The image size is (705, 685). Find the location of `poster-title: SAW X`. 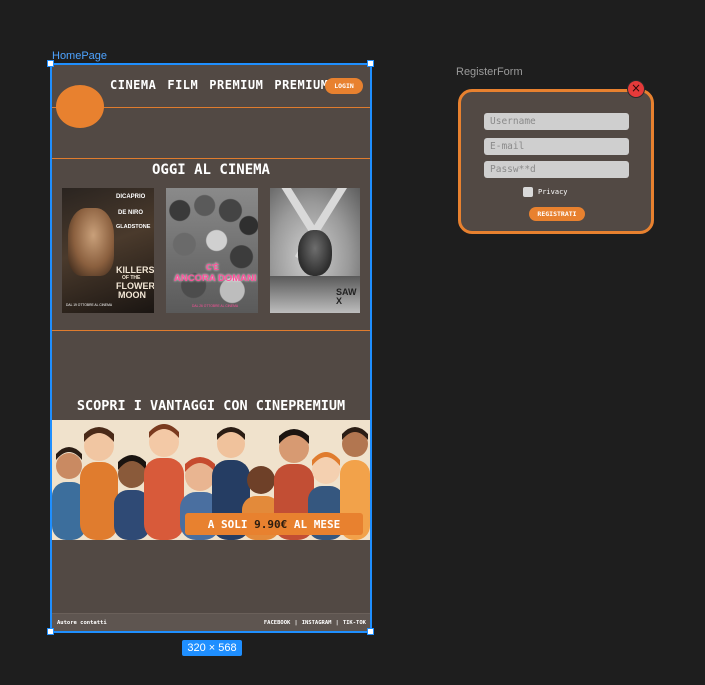

poster-title: SAW X is located at coordinates (346, 296).